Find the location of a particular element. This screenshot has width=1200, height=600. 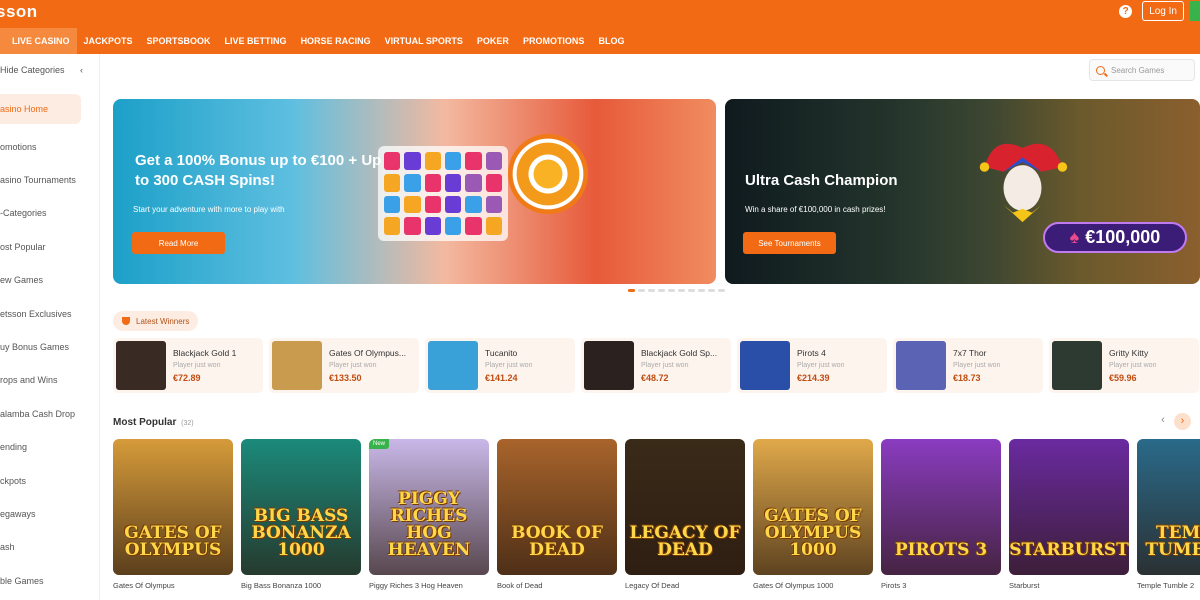

winner-card: 7x7 Thor Player just won €18.73 is located at coordinates (968, 365).